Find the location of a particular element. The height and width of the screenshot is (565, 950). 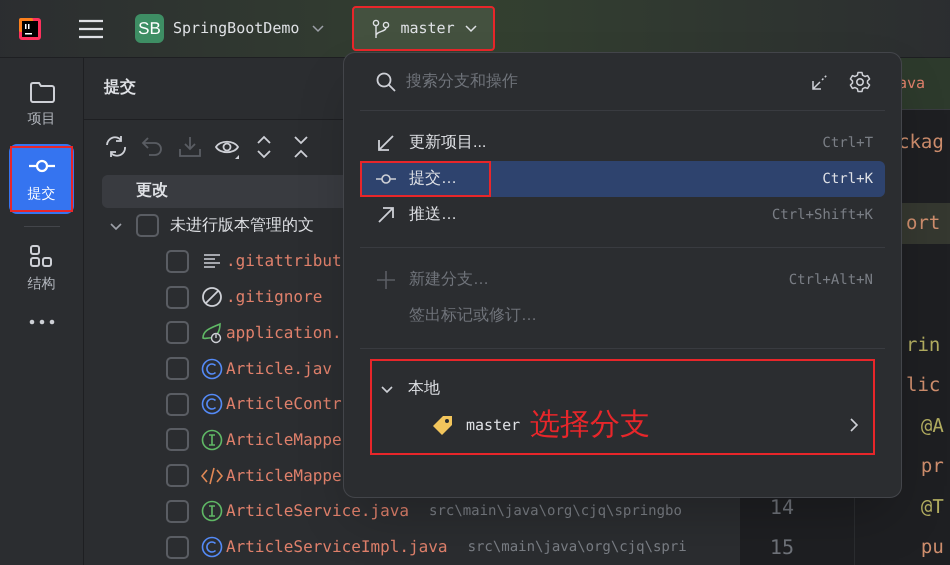

annotation-frame is located at coordinates (41, 179).